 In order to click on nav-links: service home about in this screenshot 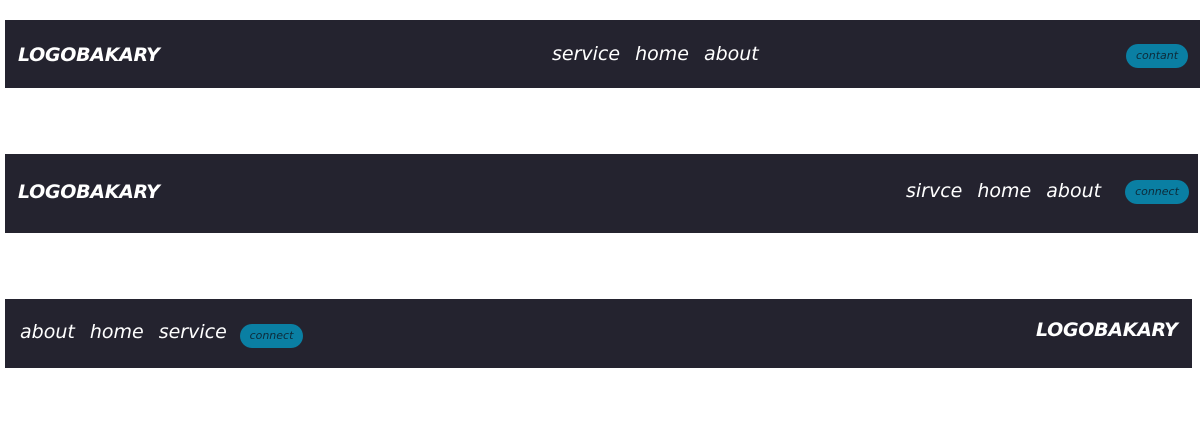, I will do `click(655, 54)`.